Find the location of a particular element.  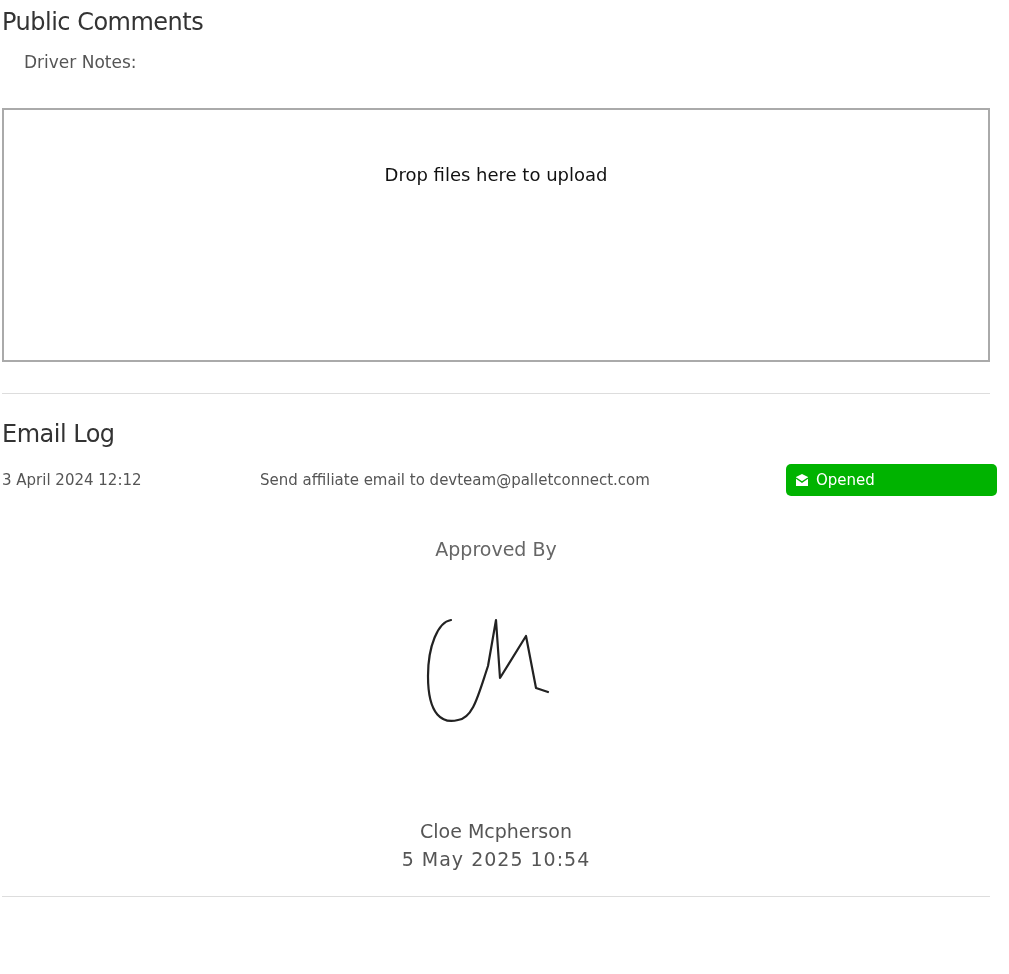

approved-by-label: Approved By is located at coordinates (496, 549).